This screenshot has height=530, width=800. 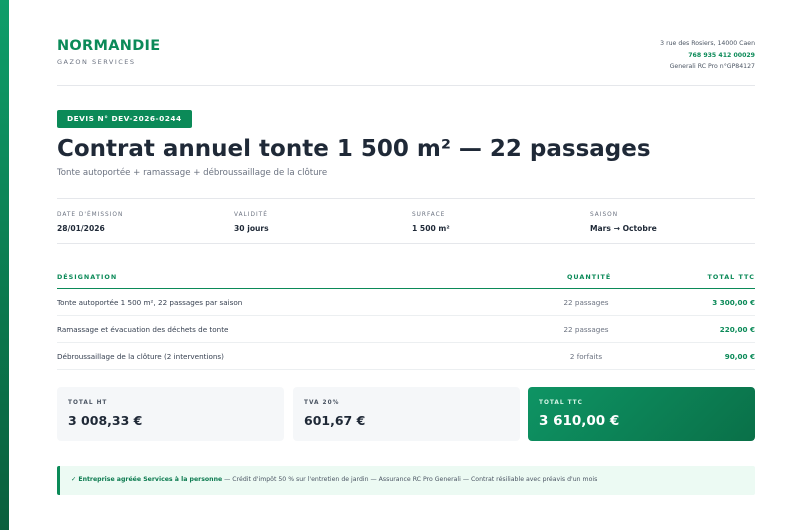 I want to click on header-total: TOTAL TTC, so click(x=731, y=277).